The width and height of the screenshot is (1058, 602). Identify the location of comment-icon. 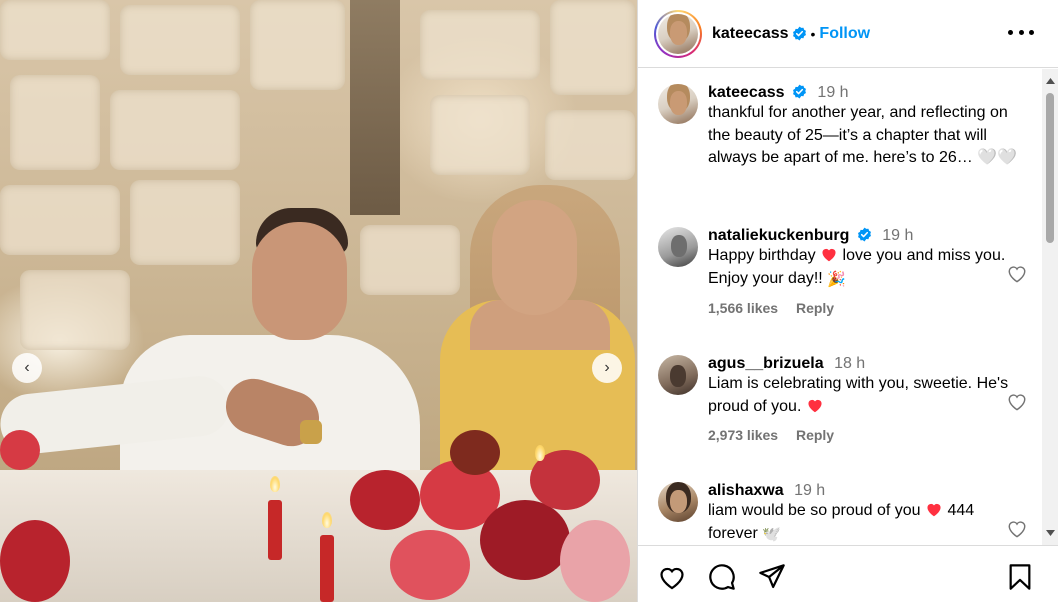
(722, 577).